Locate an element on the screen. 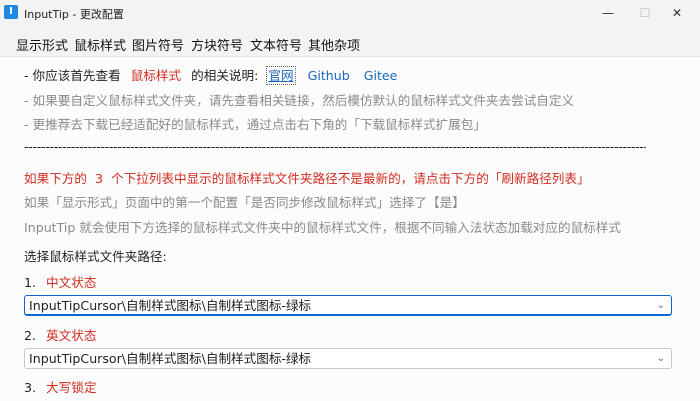 The width and height of the screenshot is (700, 401). gitee-link: Gitee is located at coordinates (381, 75).